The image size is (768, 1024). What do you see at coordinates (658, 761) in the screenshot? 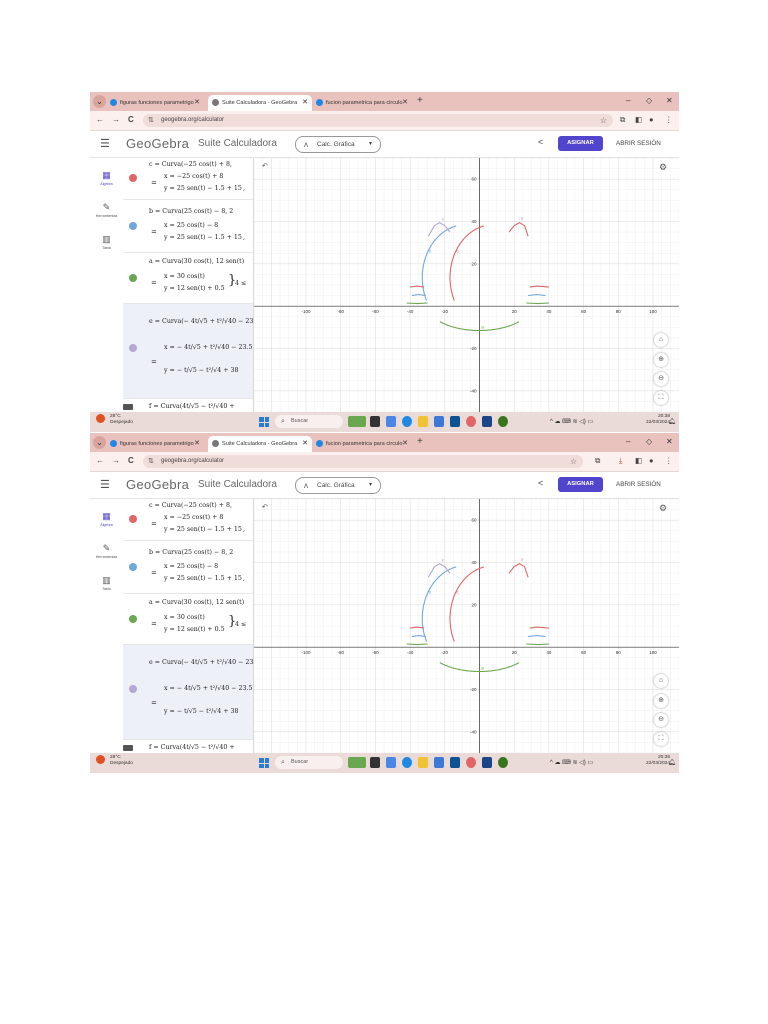
I see `clock: 20:38 22/03/2024` at bounding box center [658, 761].